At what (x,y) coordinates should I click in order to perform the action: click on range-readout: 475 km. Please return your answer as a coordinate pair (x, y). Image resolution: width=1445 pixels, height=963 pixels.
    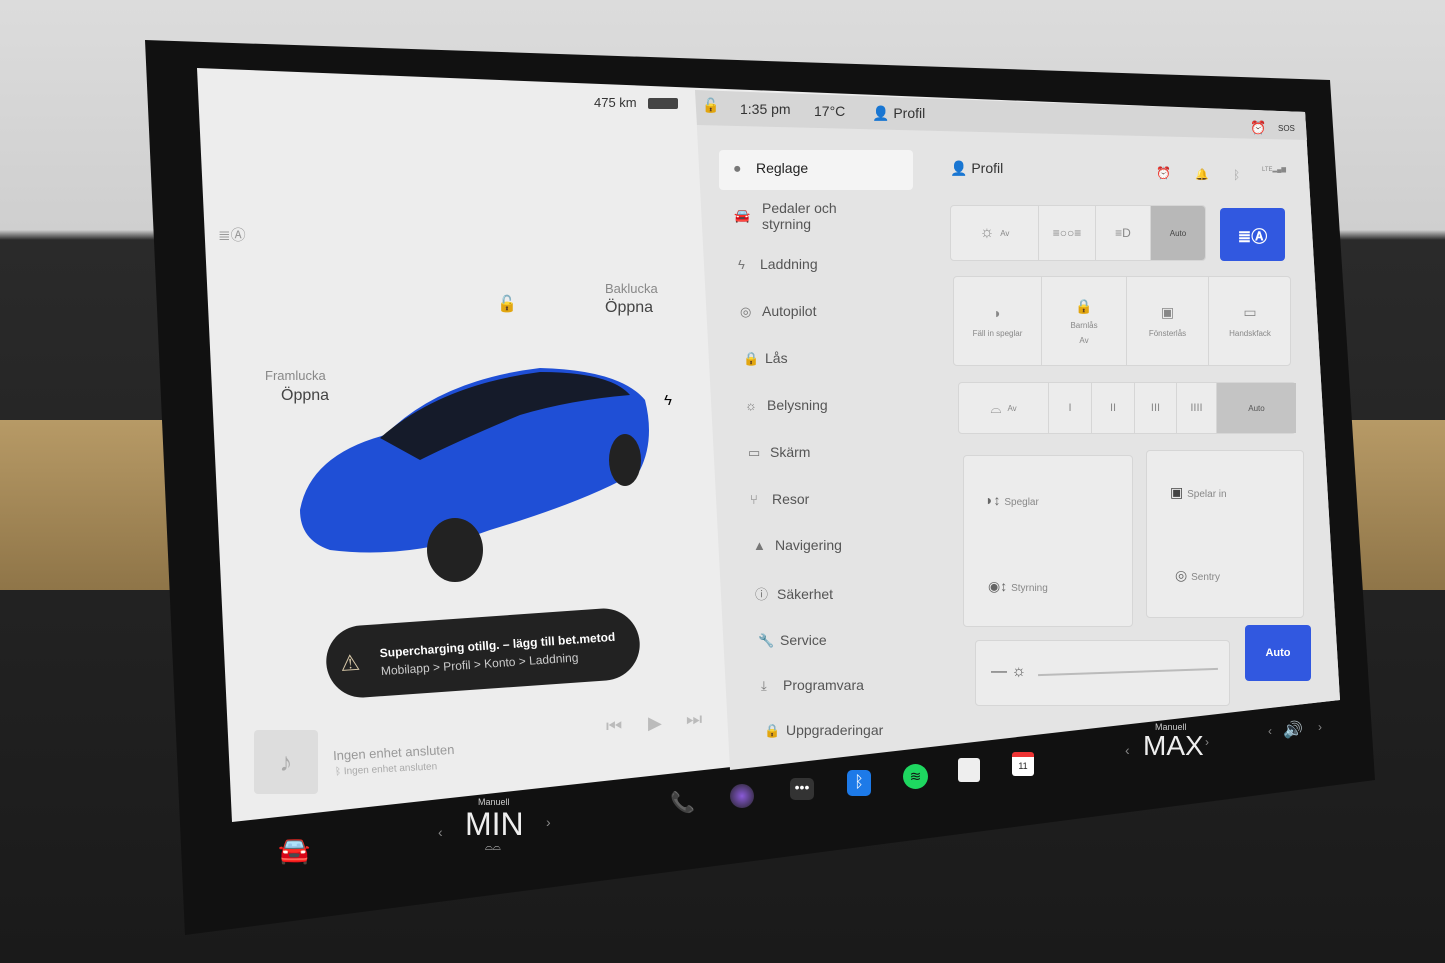
    Looking at the image, I should click on (615, 102).